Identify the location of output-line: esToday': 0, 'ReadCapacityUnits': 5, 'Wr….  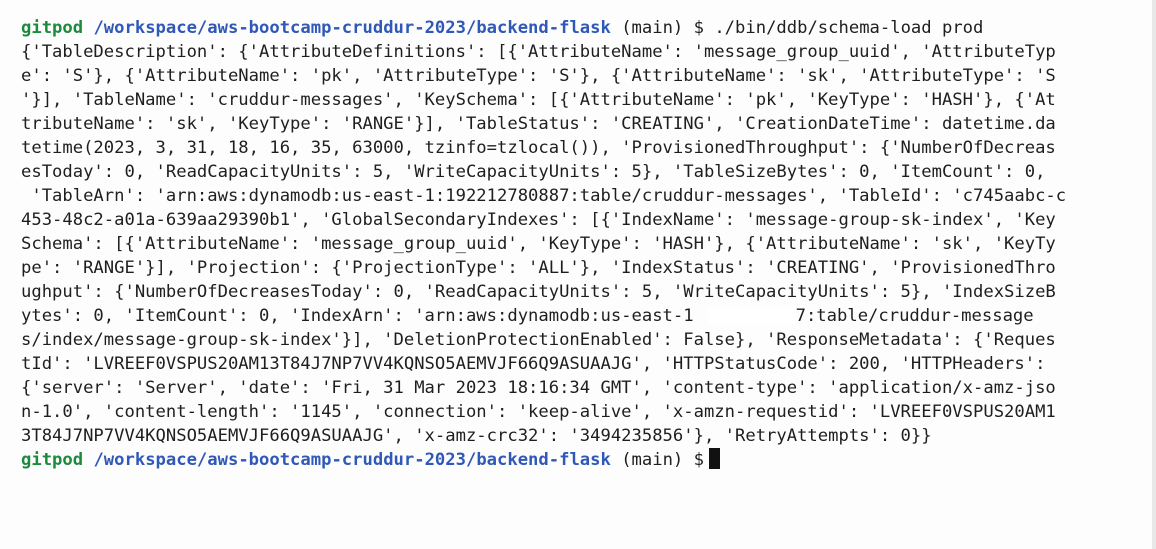
(533, 172).